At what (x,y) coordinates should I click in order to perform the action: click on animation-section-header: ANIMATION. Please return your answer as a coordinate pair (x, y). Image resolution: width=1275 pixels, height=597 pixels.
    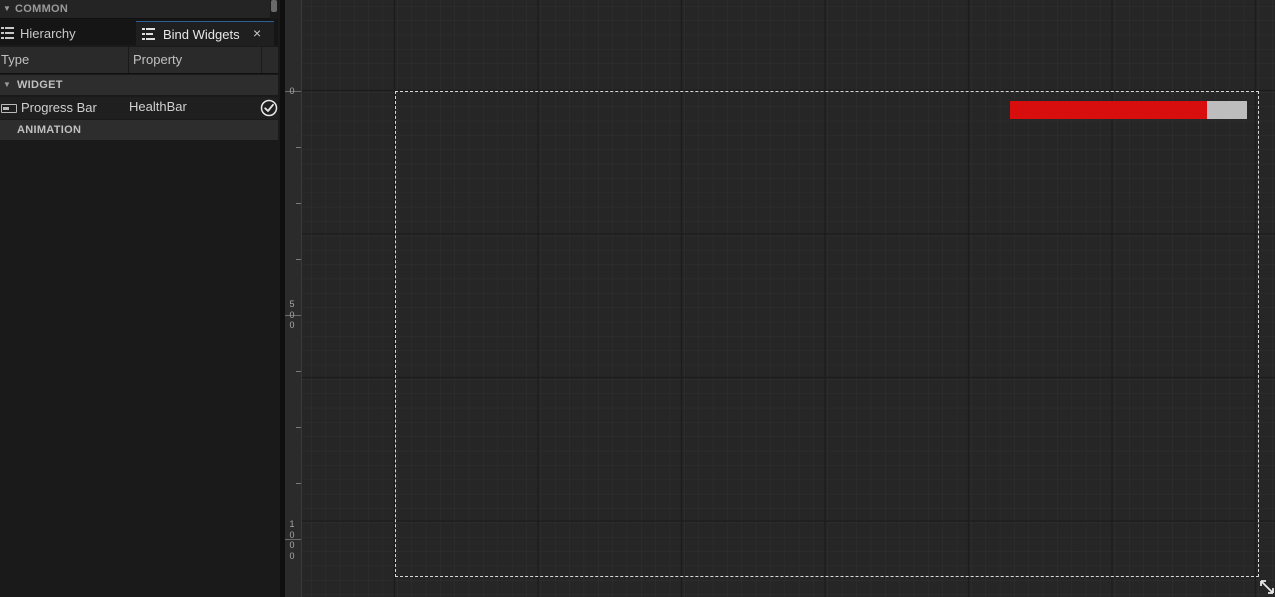
    Looking at the image, I should click on (139, 130).